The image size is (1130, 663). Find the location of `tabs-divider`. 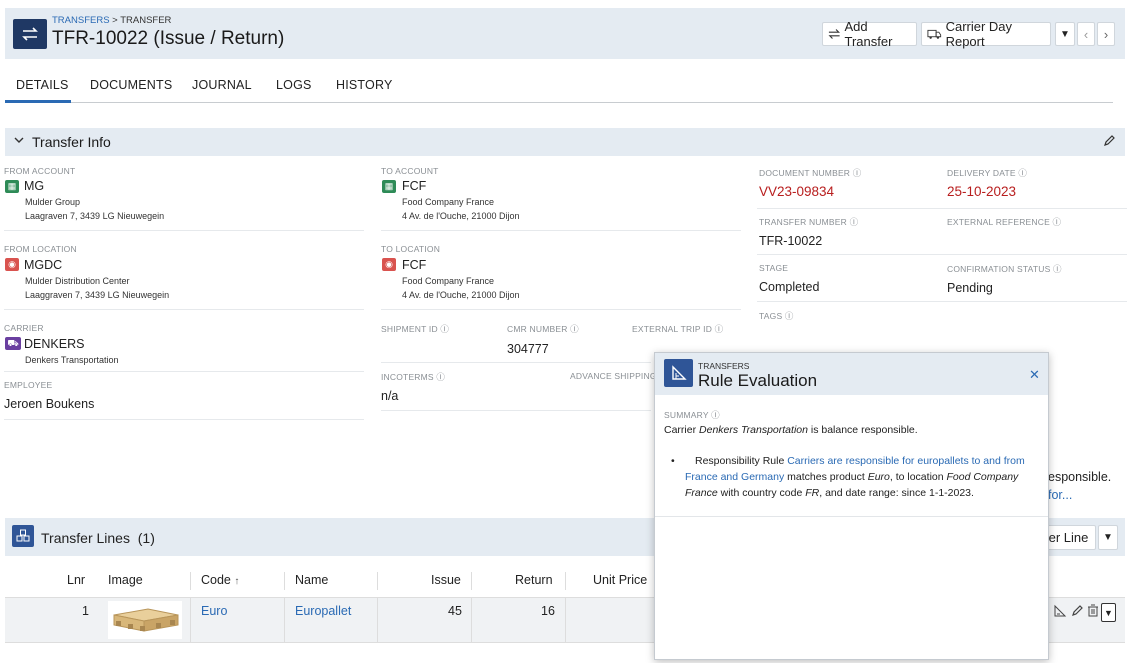

tabs-divider is located at coordinates (559, 102).